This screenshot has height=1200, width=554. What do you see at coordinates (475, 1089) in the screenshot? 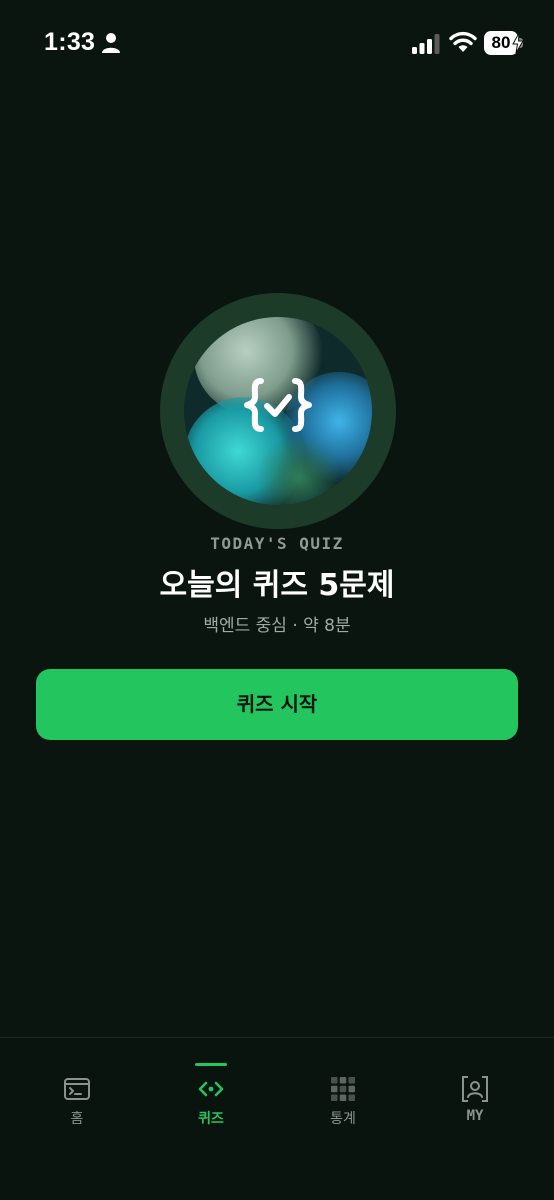
I see `user-frame-icon` at bounding box center [475, 1089].